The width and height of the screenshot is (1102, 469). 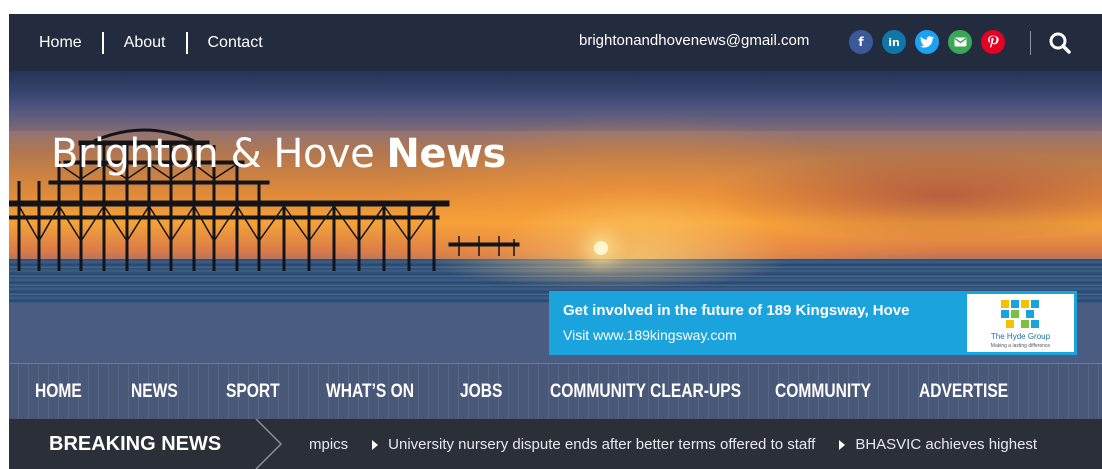 I want to click on twitter-icon, so click(x=927, y=42).